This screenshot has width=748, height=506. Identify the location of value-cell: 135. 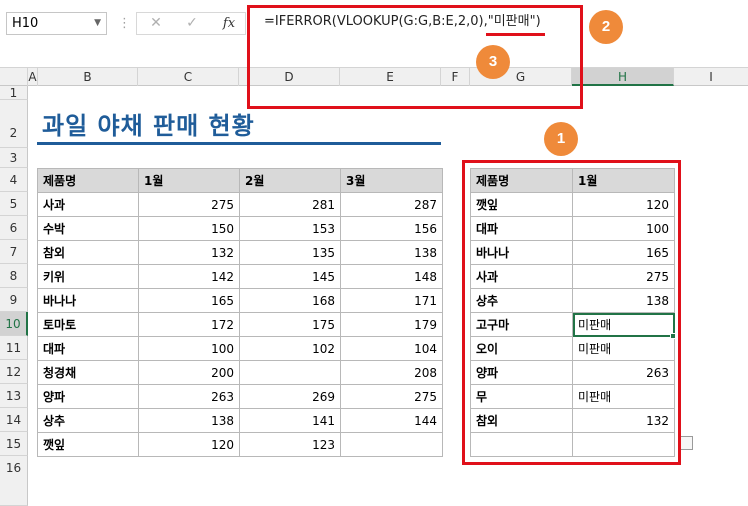
(290, 252).